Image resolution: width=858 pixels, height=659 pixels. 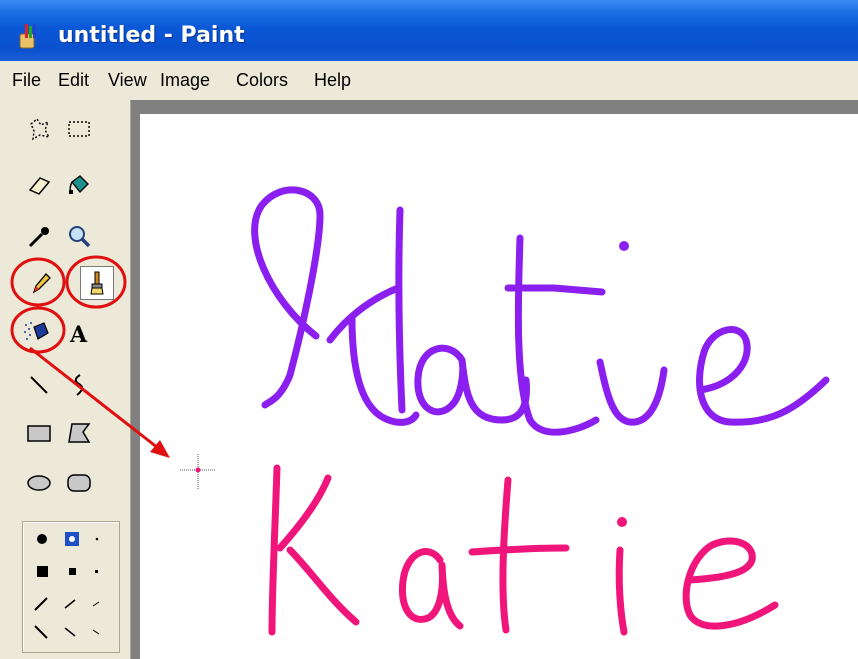 I want to click on curve-icon, so click(x=79, y=385).